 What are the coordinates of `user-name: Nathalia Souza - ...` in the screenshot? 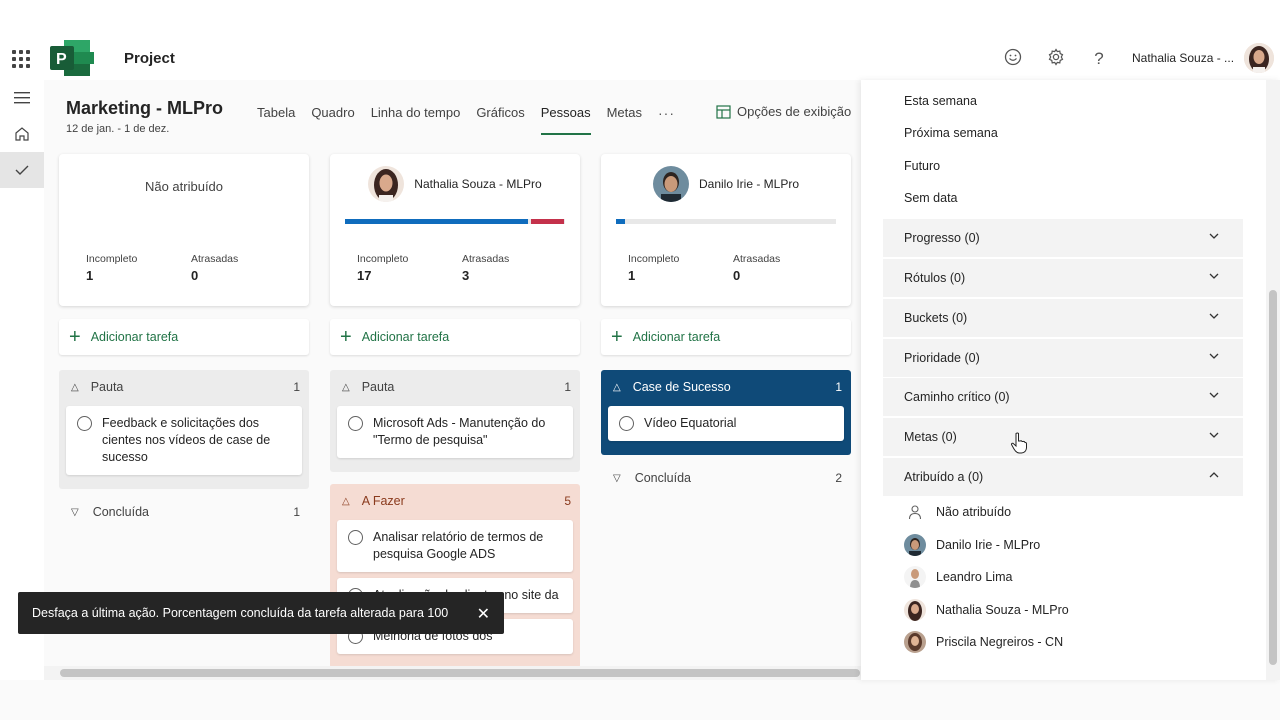 It's located at (1183, 58).